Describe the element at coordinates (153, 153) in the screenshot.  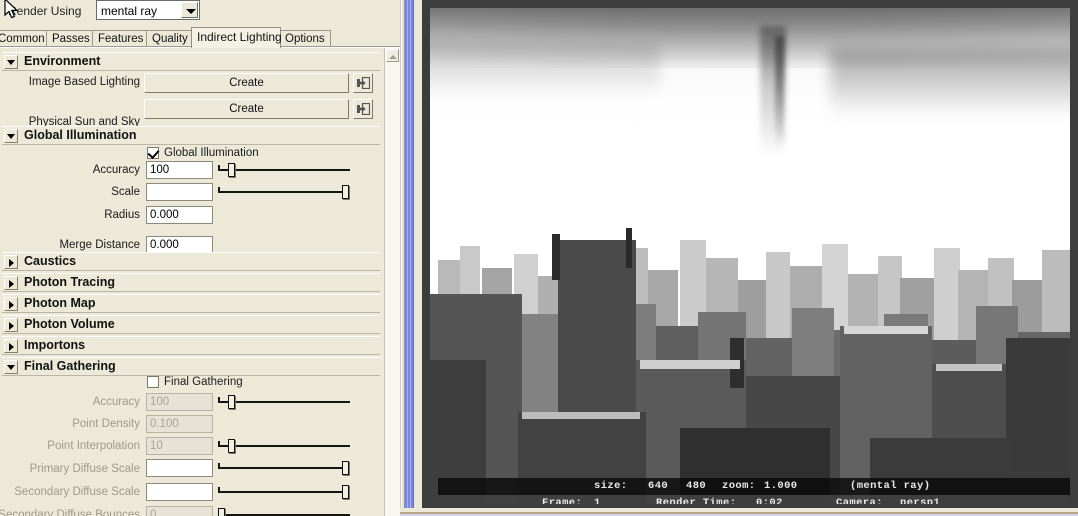
I see `global-illumination-checkbox` at that location.